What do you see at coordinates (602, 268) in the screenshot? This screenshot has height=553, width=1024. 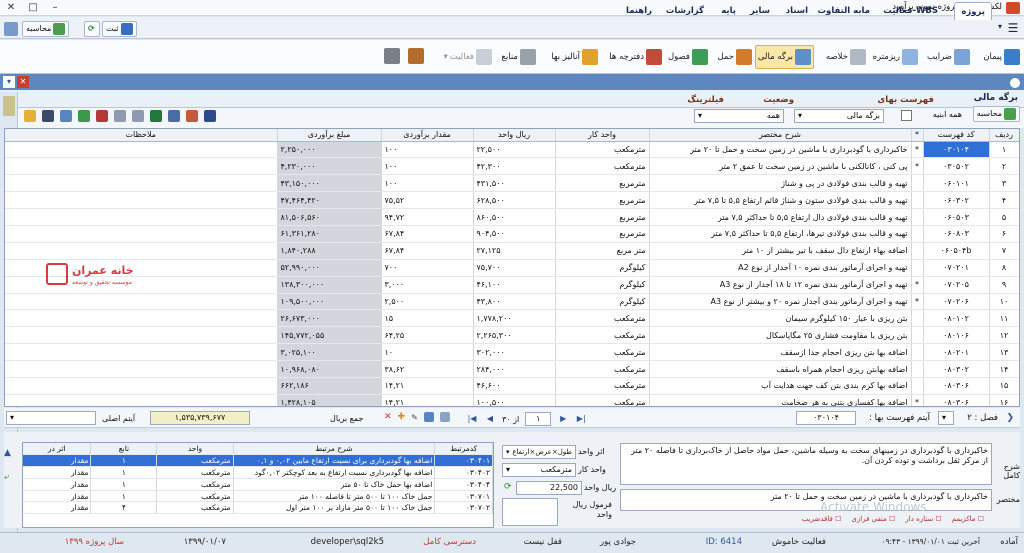 I see `cell-unit: کیلوگرم` at bounding box center [602, 268].